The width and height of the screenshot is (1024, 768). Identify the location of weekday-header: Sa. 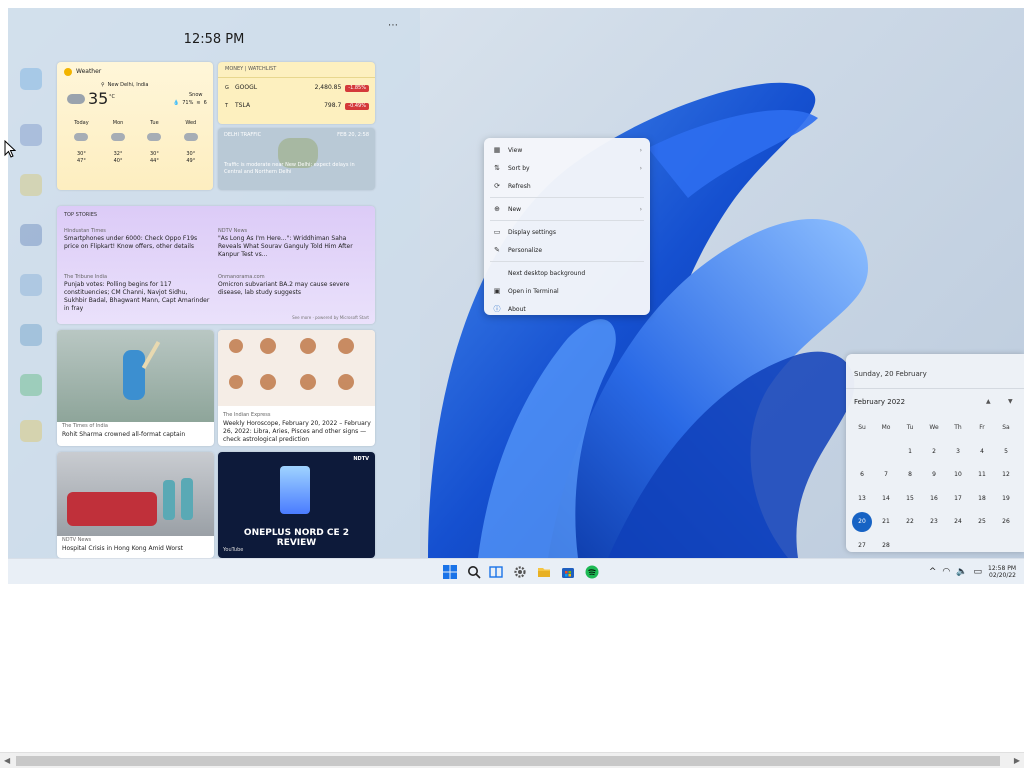
(1006, 428).